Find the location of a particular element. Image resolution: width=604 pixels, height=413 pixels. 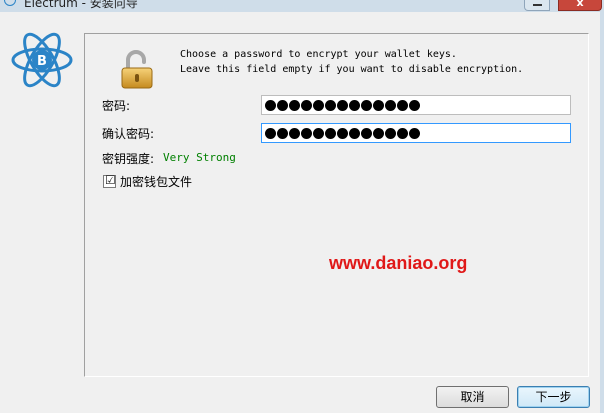

encrypt-file-checkbox: ☑ is located at coordinates (109, 180).